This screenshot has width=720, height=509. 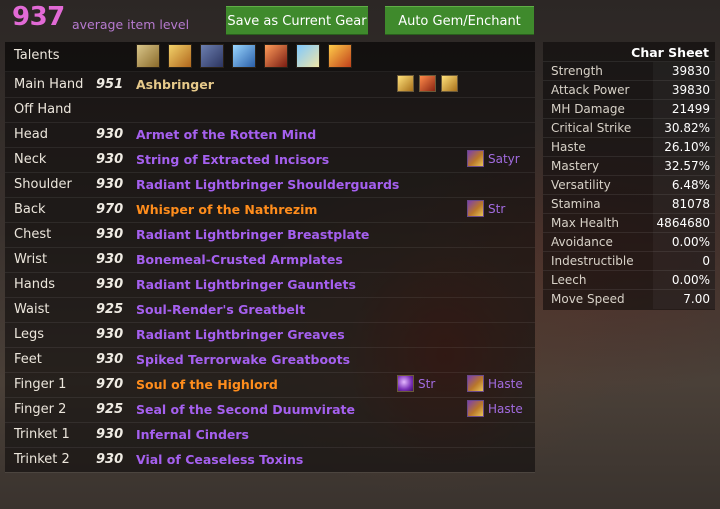 What do you see at coordinates (569, 280) in the screenshot?
I see `stat-name: Leech` at bounding box center [569, 280].